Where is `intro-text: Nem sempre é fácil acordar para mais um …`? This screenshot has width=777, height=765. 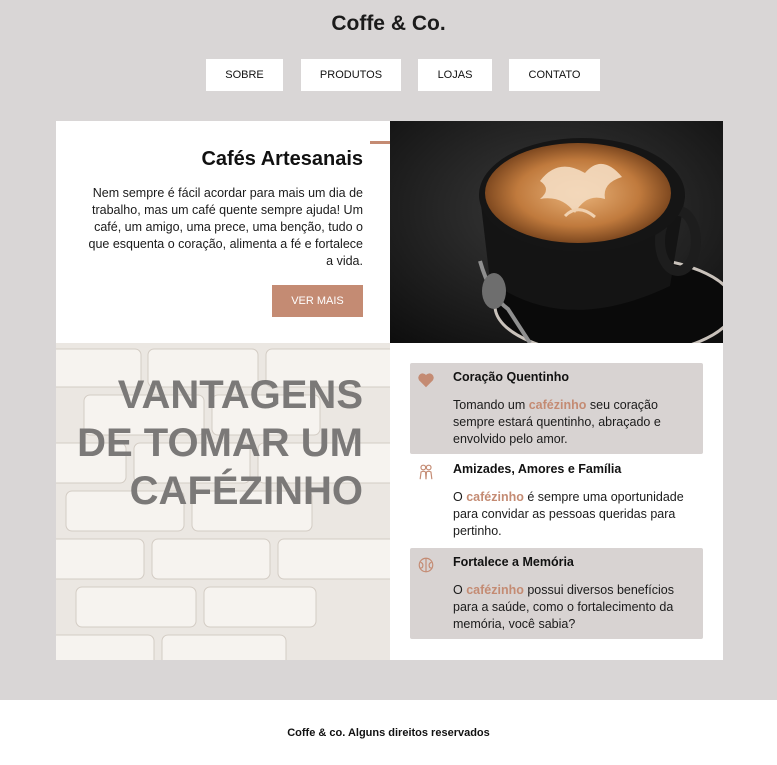 intro-text: Nem sempre é fácil acordar para mais um … is located at coordinates (226, 227).